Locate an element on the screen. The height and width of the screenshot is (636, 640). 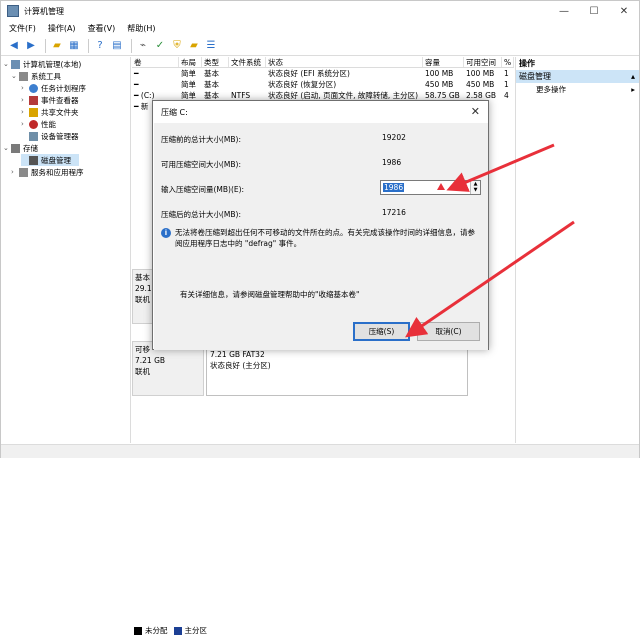
shrink-button: 压缩(S) is located at coordinates (381, 331).